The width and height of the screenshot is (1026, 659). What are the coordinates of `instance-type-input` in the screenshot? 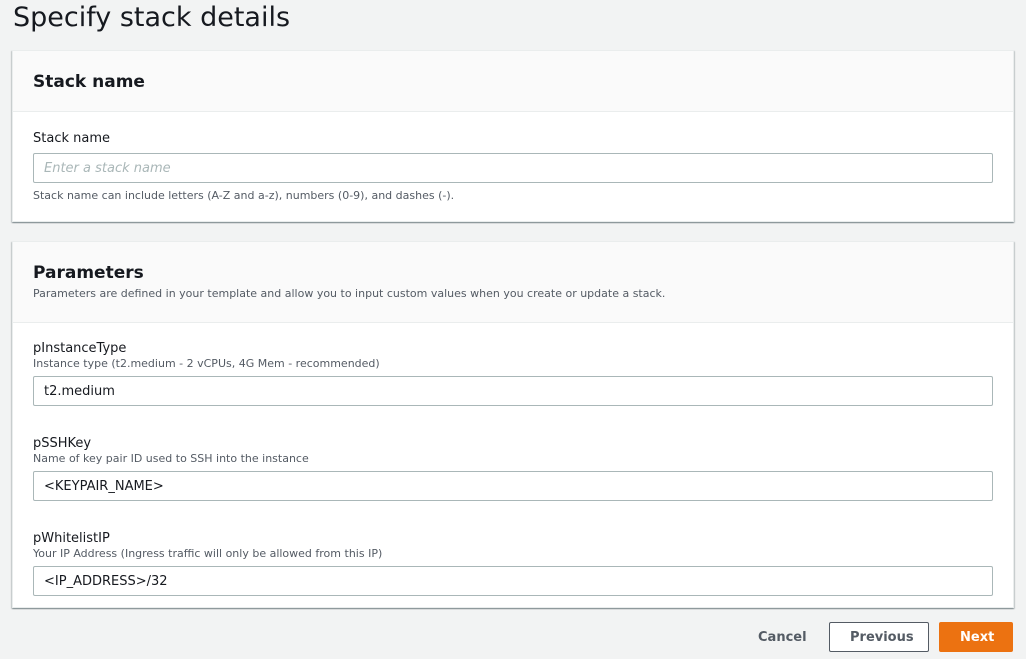 It's located at (513, 391).